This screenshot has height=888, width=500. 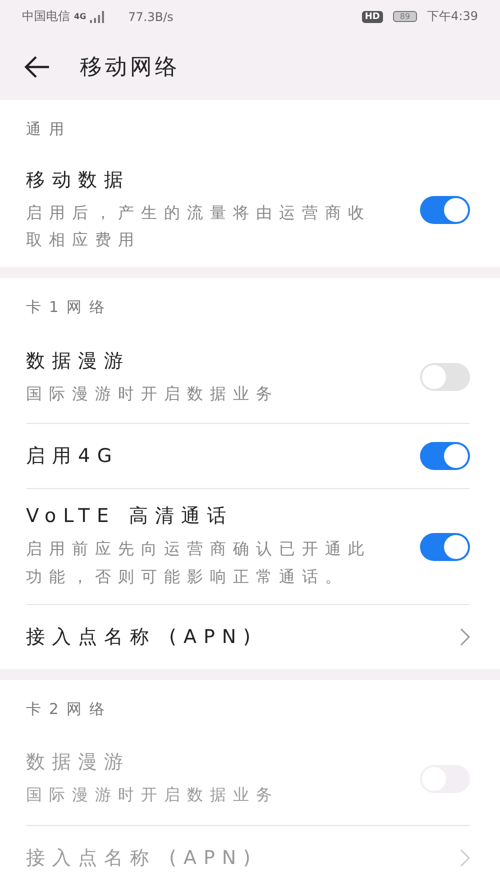 What do you see at coordinates (372, 16) in the screenshot?
I see `hd-badge: HD` at bounding box center [372, 16].